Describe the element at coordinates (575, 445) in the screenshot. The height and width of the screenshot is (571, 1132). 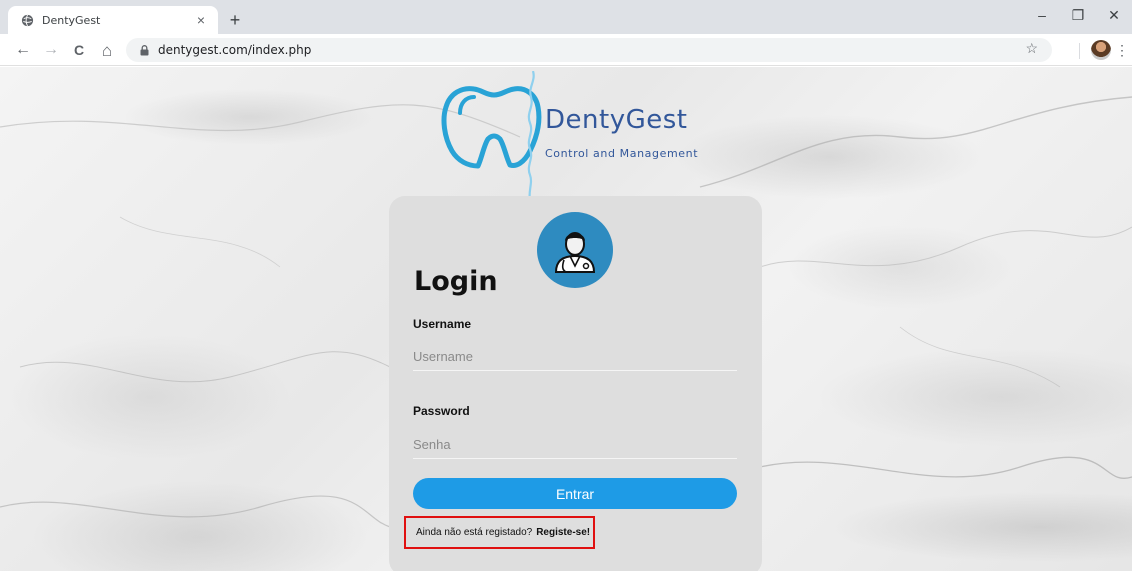
I see `password-input` at that location.